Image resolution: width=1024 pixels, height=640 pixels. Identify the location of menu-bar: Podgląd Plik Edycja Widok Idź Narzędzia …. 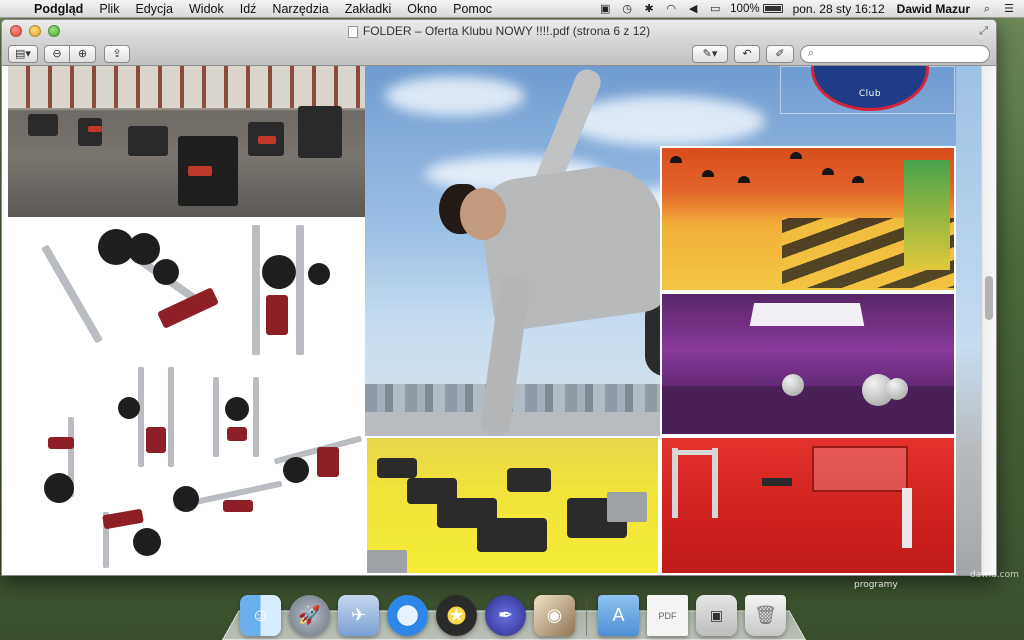
(512, 9).